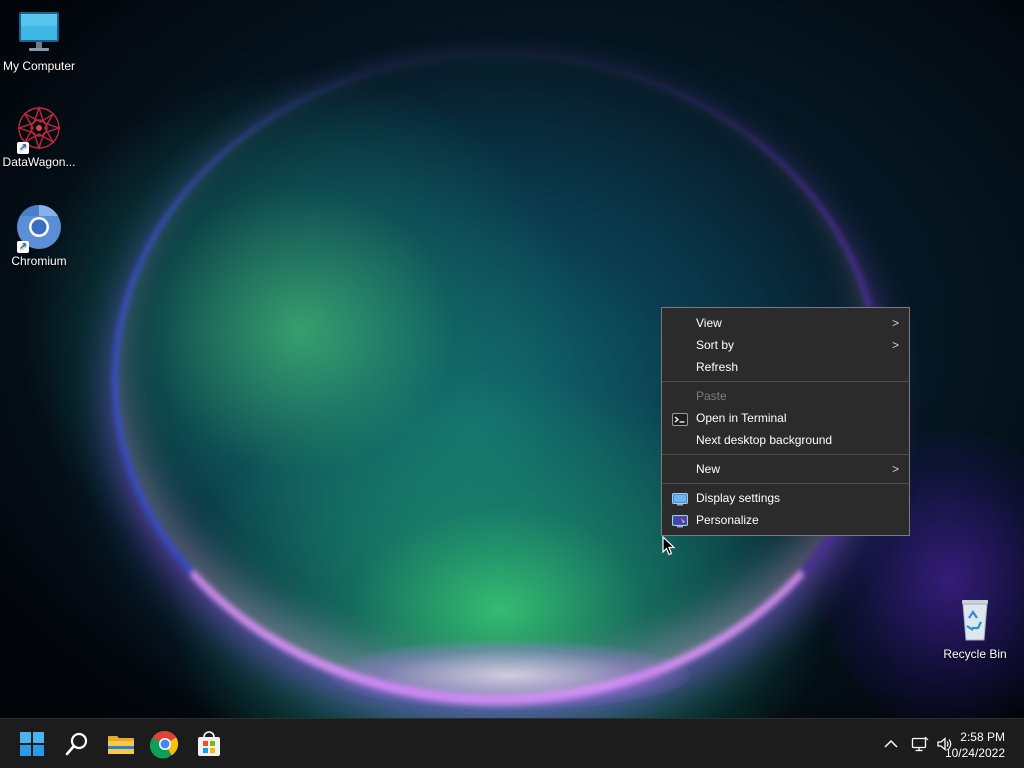  Describe the element at coordinates (975, 745) in the screenshot. I see `taskbar-clock: 2:58 PM 10/24/2022` at that location.